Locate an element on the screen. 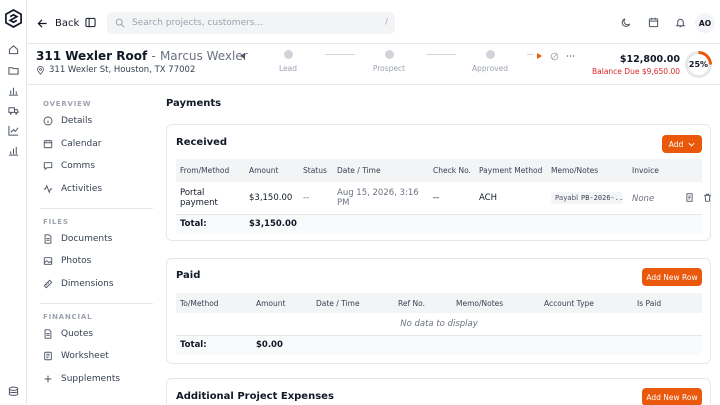  folder-icon is located at coordinates (13, 70).